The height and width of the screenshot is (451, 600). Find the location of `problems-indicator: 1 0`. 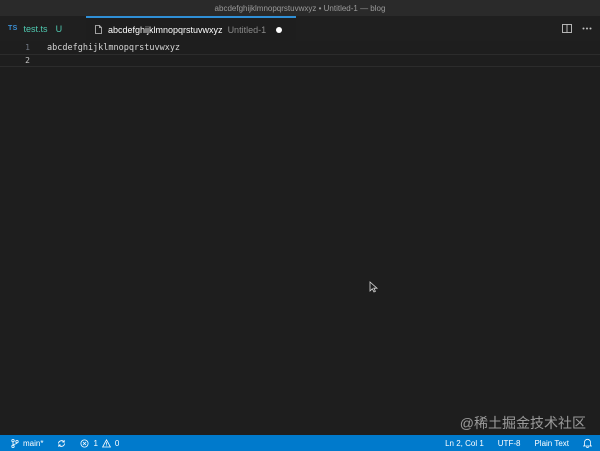

problems-indicator: 1 0 is located at coordinates (100, 443).